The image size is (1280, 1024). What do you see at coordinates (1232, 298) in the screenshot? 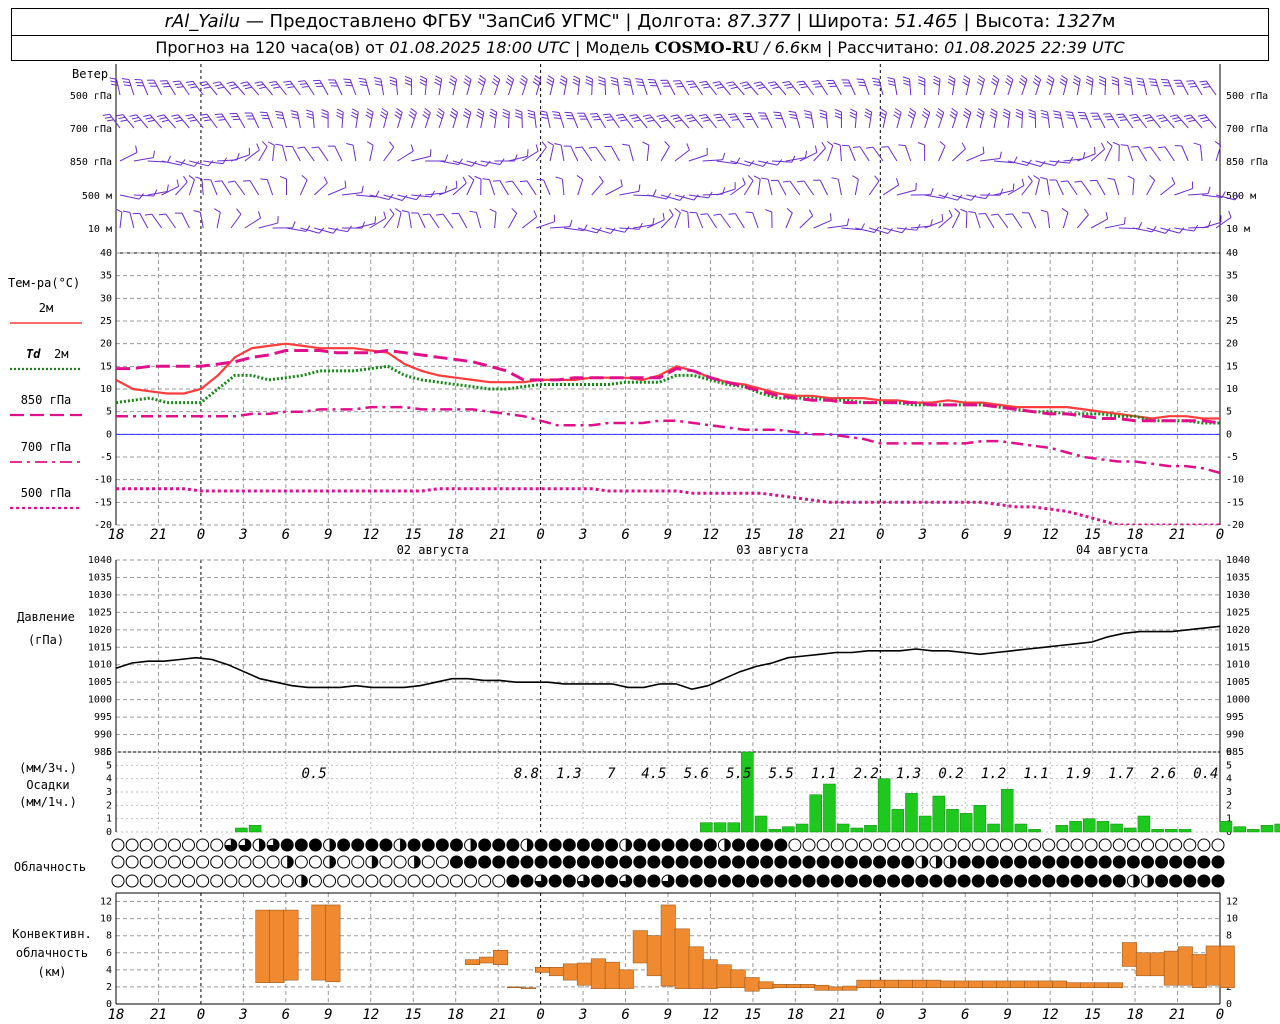
I see `y-tick-right-temp: 30` at bounding box center [1232, 298].